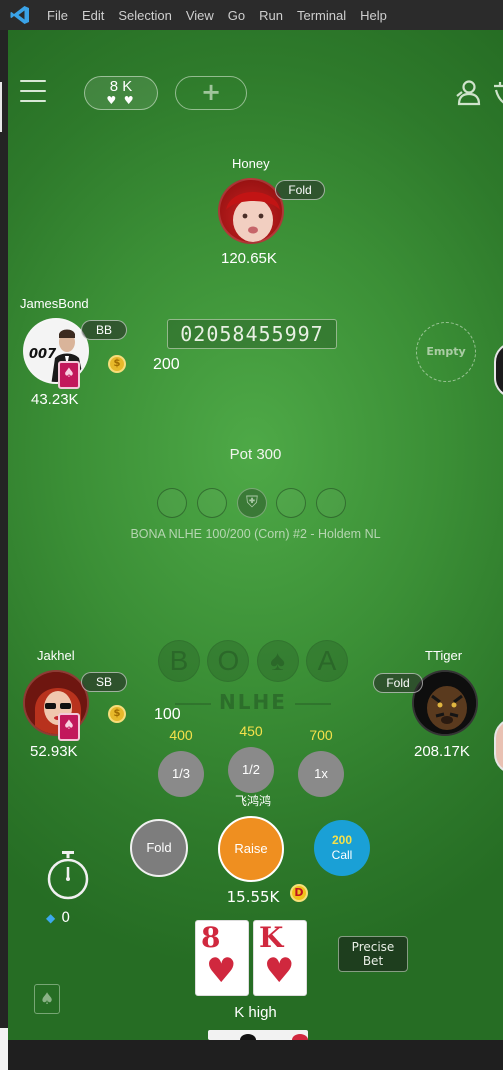  I want to click on diamond-balance: ◆ 0, so click(58, 918).